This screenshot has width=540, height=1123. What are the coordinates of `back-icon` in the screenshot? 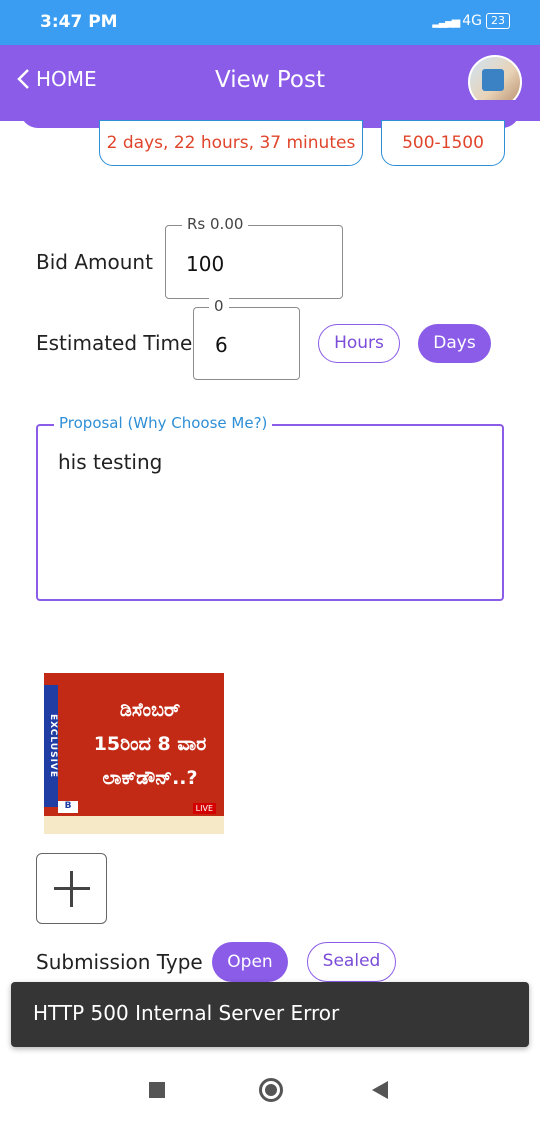 It's located at (380, 1090).